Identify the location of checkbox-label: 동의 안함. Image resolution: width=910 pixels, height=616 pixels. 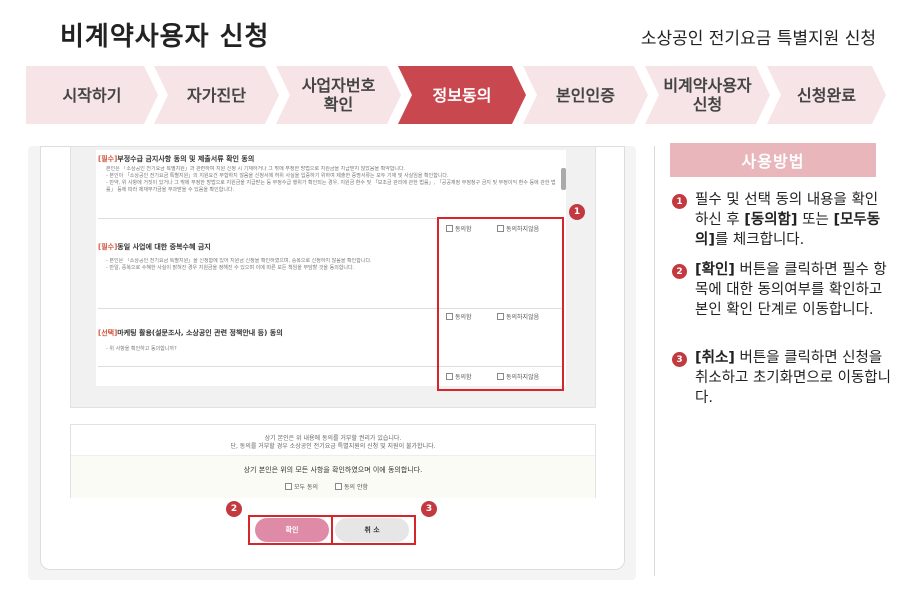
(356, 487).